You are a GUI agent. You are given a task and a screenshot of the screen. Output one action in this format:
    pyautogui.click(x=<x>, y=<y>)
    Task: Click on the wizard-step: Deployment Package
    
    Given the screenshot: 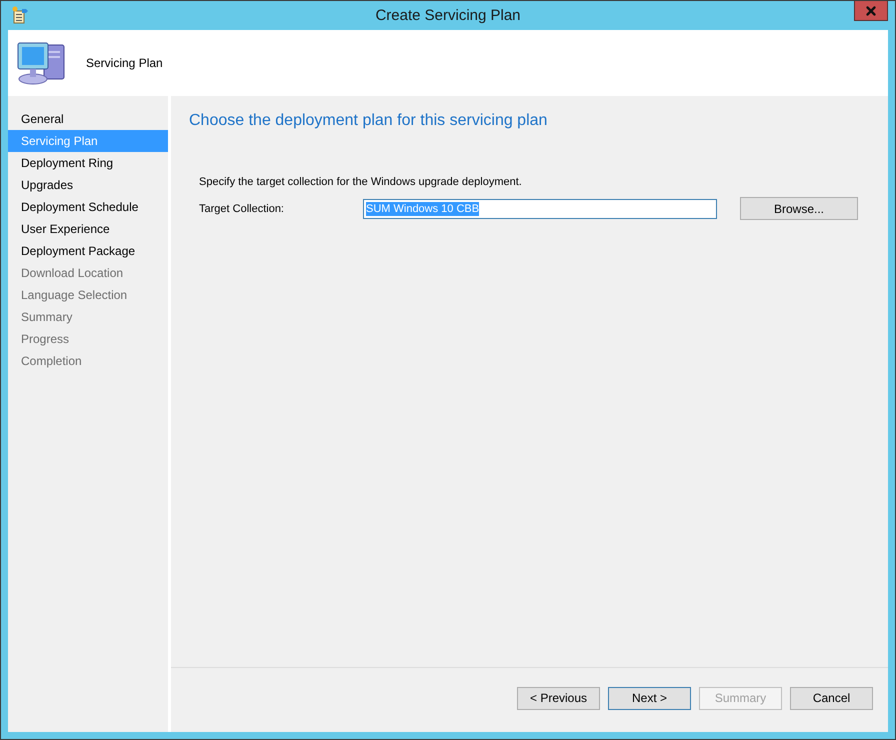 What is the action you would take?
    pyautogui.click(x=88, y=251)
    